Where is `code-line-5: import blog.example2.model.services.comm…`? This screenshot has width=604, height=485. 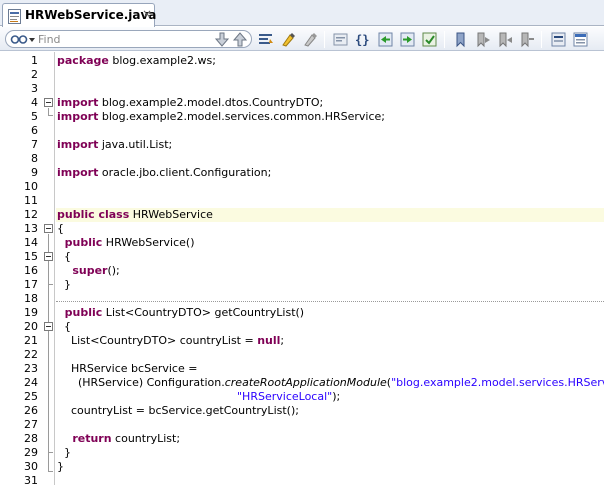 code-line-5: import blog.example2.model.services.comm… is located at coordinates (221, 117).